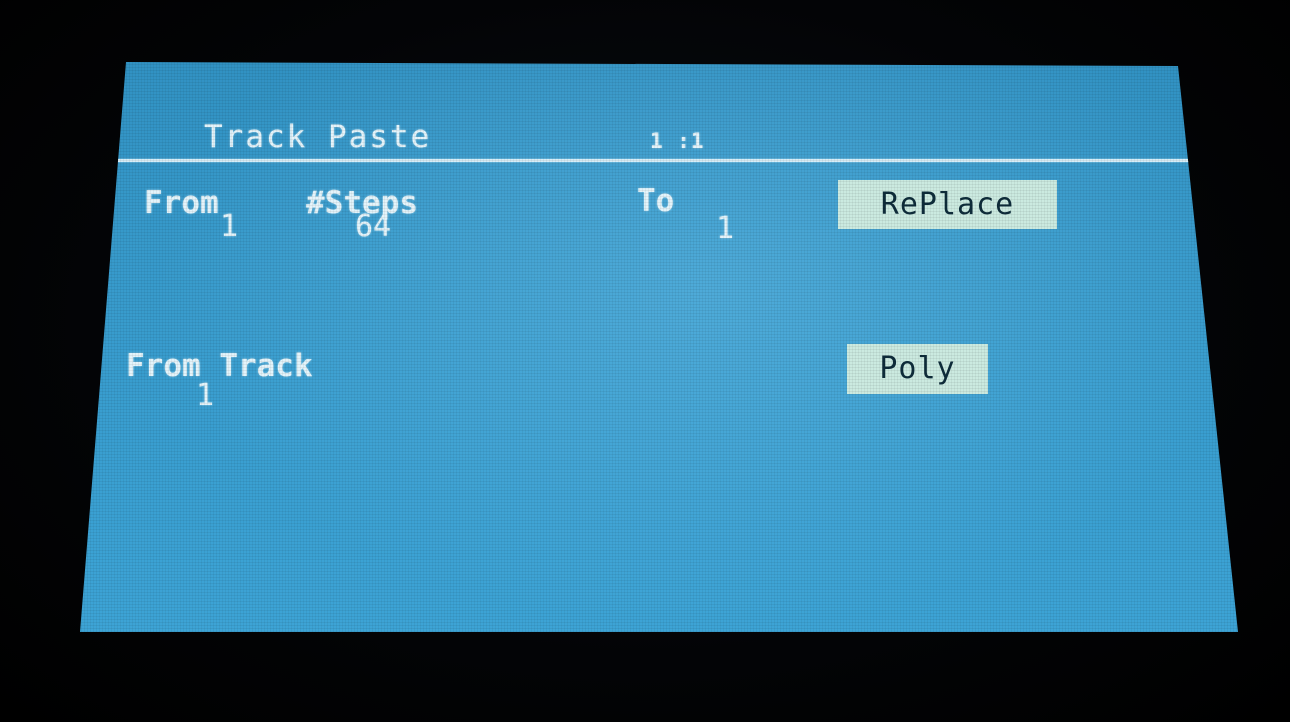 Image resolution: width=1290 pixels, height=722 pixels. I want to click on page-title: Track Paste, so click(318, 137).